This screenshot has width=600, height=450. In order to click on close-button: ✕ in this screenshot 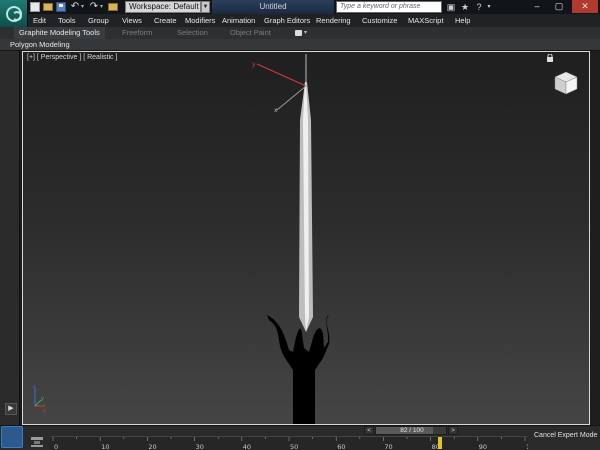, I will do `click(585, 6)`.